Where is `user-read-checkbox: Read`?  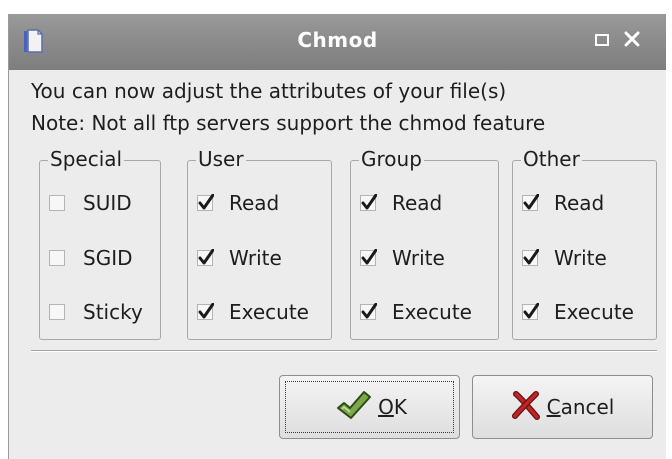
user-read-checkbox: Read is located at coordinates (238, 203).